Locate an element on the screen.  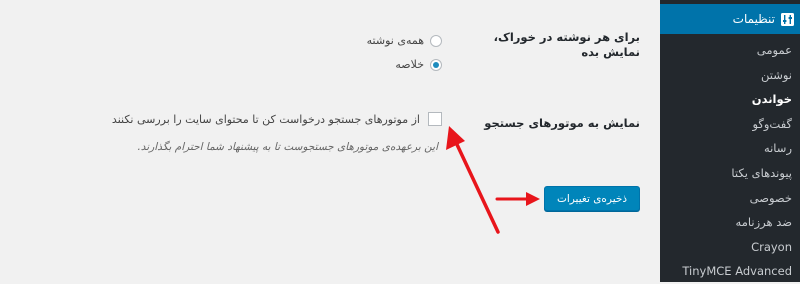
radio-summary is located at coordinates (436, 64).